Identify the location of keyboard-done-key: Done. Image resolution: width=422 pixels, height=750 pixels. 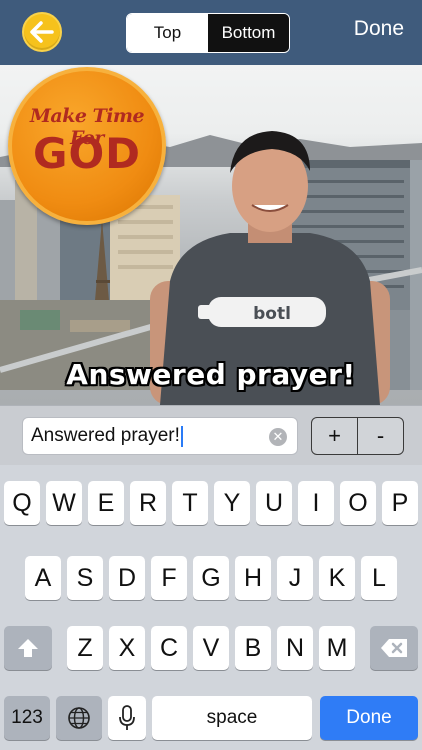
(369, 718).